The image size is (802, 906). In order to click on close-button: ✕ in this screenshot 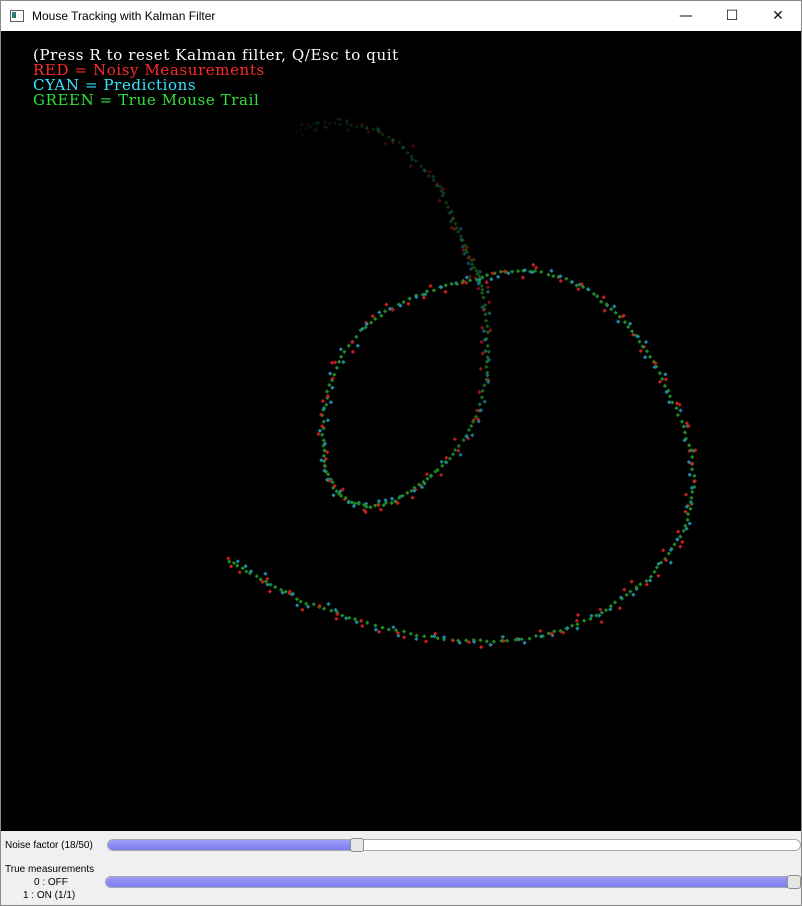, I will do `click(778, 16)`.